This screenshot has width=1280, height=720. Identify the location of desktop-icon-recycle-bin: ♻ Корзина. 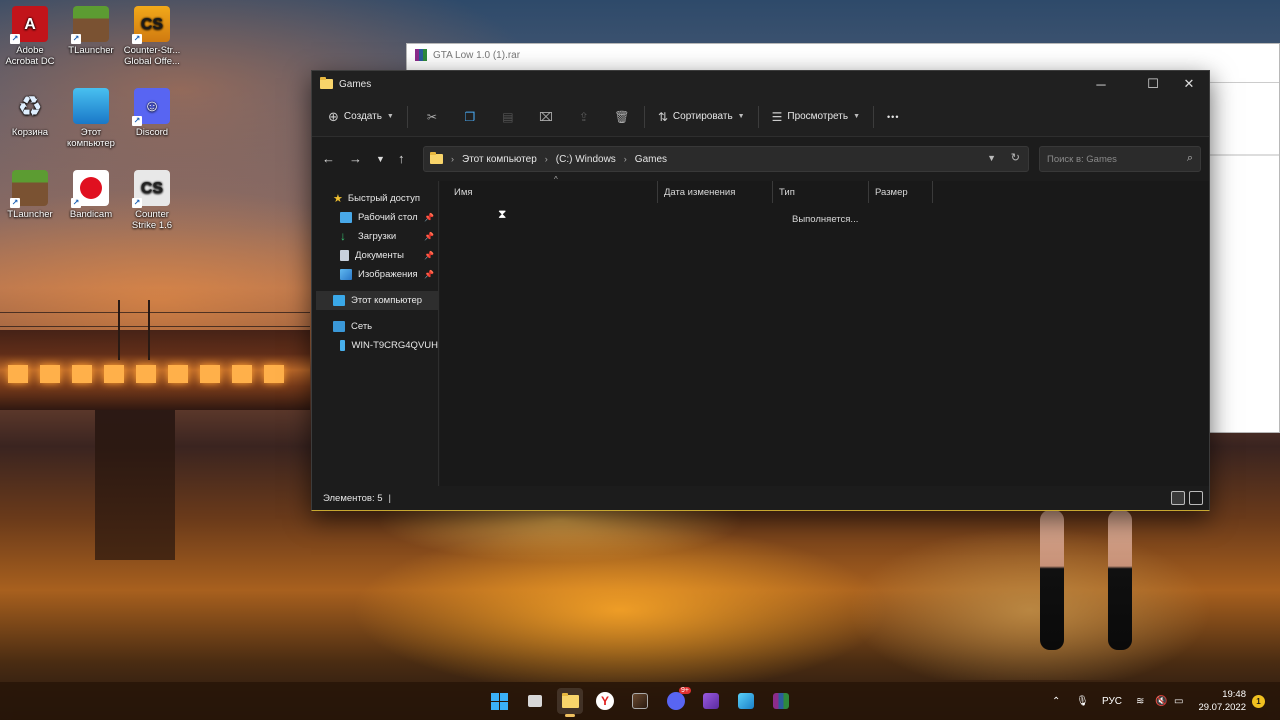
(31, 113).